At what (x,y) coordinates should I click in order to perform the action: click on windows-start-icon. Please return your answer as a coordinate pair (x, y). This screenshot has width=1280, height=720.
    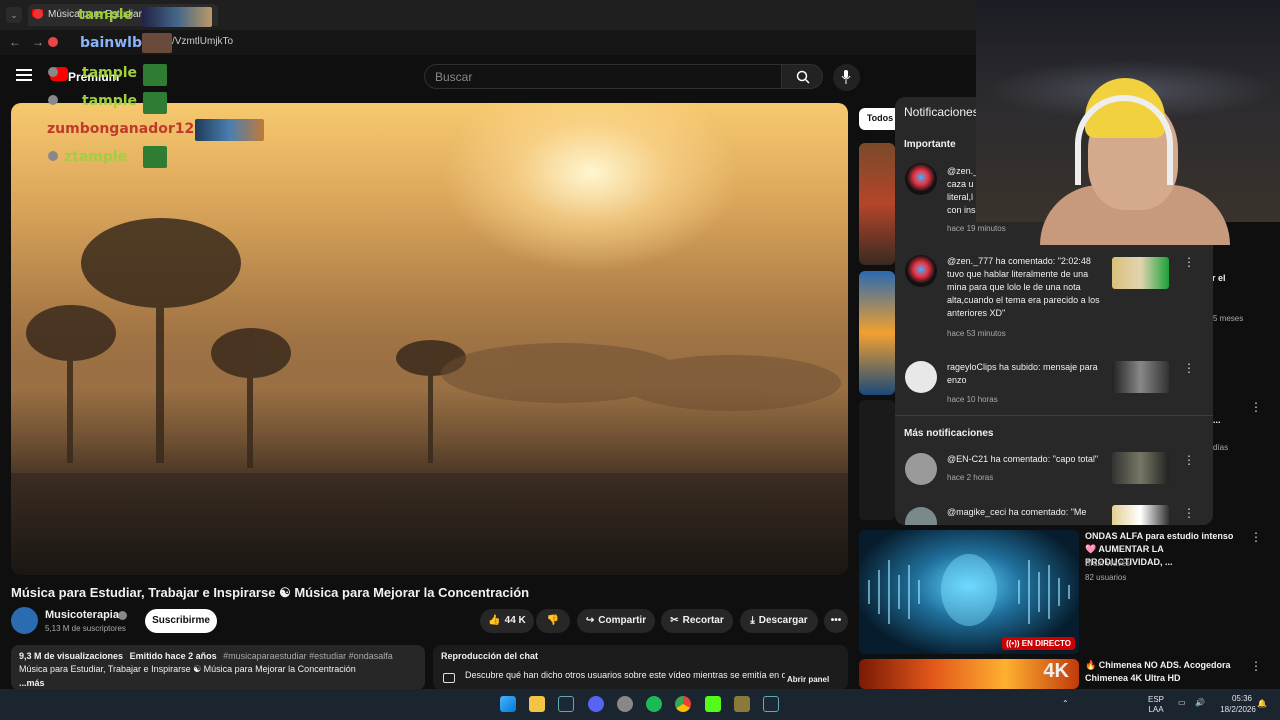
    Looking at the image, I should click on (508, 704).